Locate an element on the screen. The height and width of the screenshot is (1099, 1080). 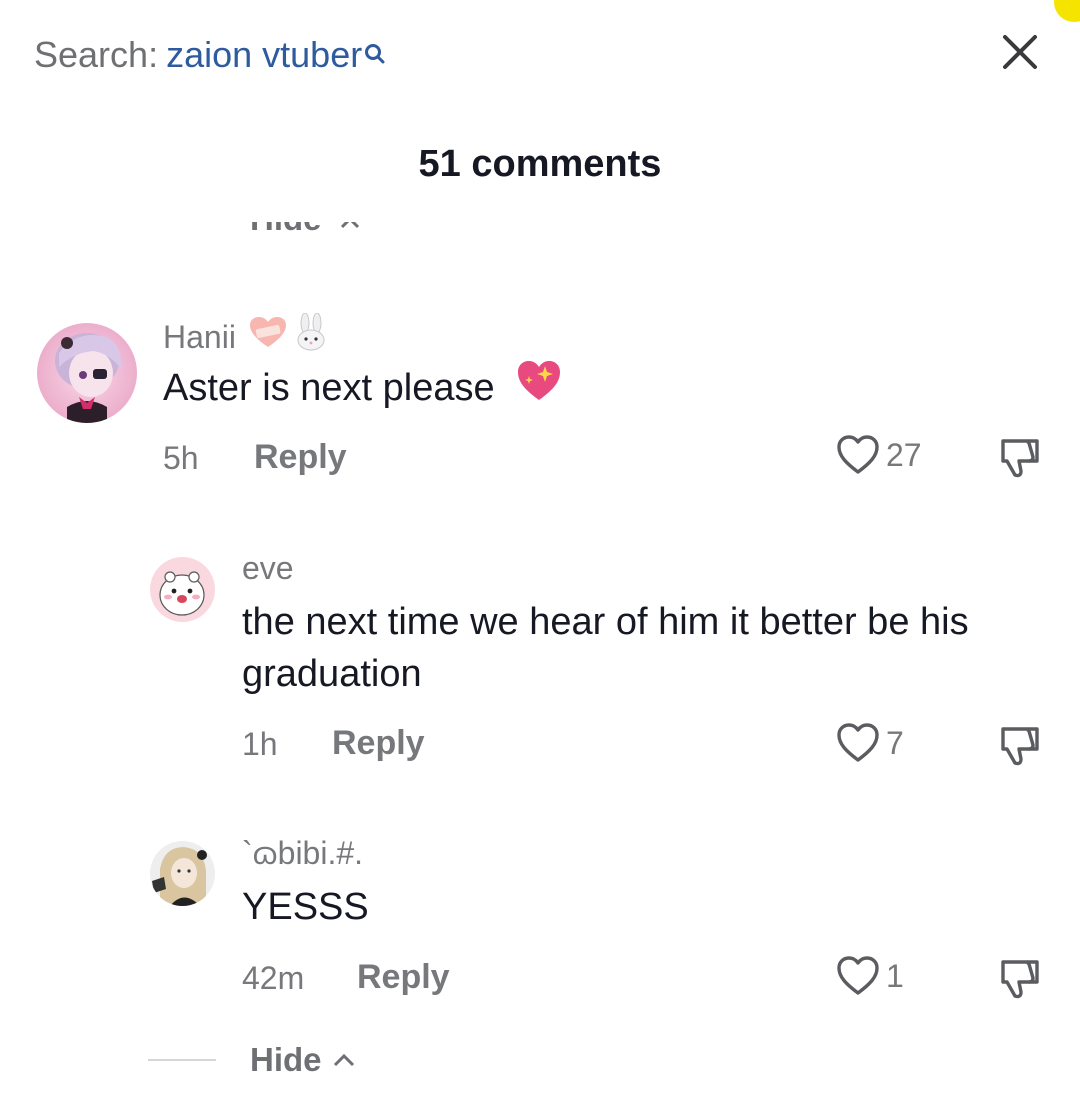
comment-time: 1h is located at coordinates (260, 744).